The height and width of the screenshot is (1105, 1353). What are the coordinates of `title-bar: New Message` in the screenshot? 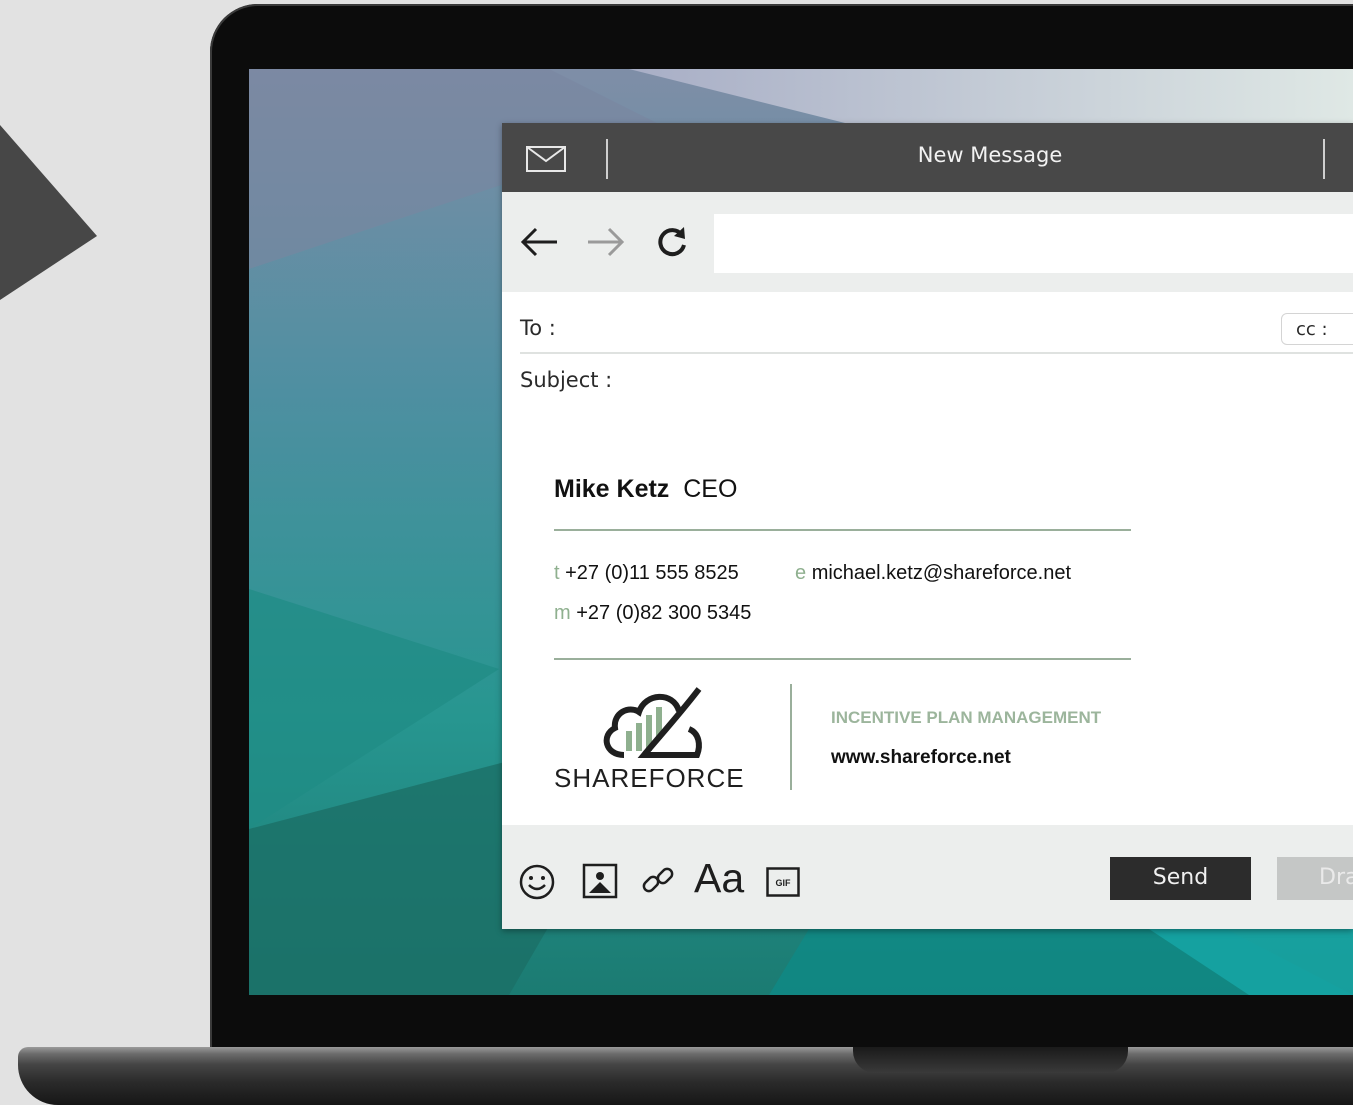 It's located at (927, 157).